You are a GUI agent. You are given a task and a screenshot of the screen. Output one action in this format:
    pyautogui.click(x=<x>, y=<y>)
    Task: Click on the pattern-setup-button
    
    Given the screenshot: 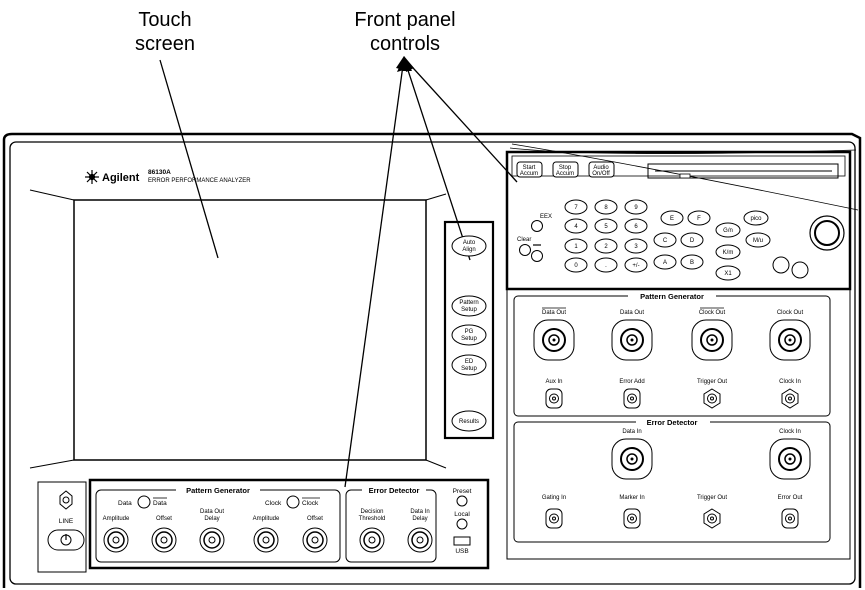 What is the action you would take?
    pyautogui.click(x=469, y=306)
    